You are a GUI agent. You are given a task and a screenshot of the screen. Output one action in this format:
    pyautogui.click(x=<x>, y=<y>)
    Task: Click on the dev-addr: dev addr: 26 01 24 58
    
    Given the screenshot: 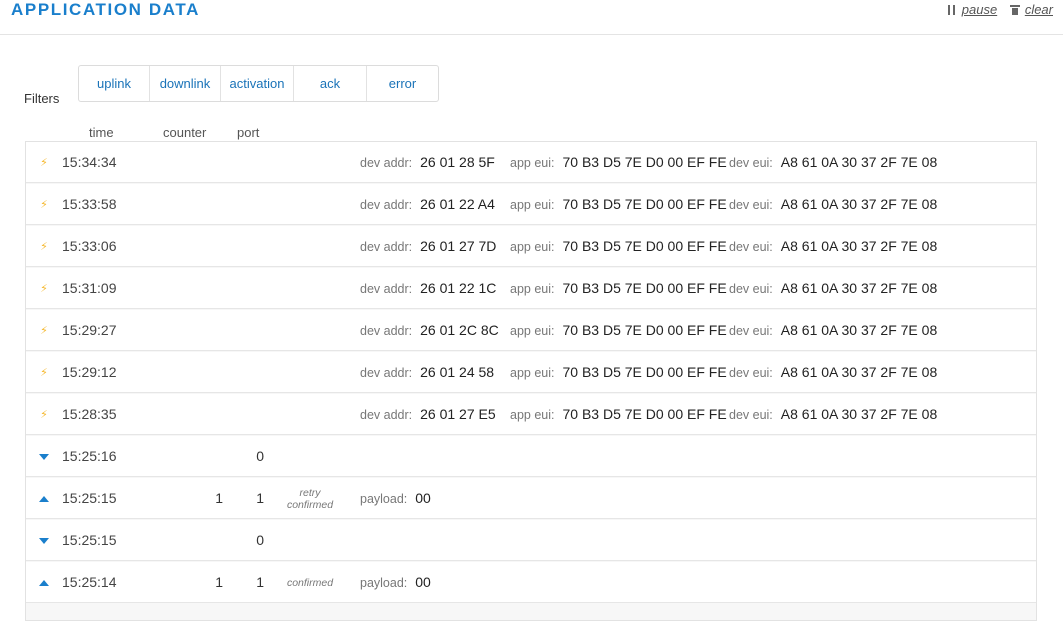 What is the action you would take?
    pyautogui.click(x=427, y=372)
    